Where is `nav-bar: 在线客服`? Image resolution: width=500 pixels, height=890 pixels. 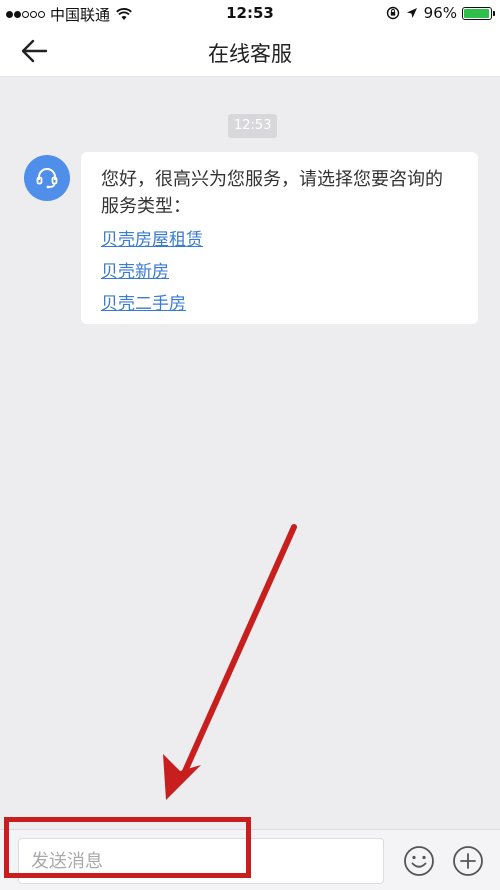 nav-bar: 在线客服 is located at coordinates (250, 51).